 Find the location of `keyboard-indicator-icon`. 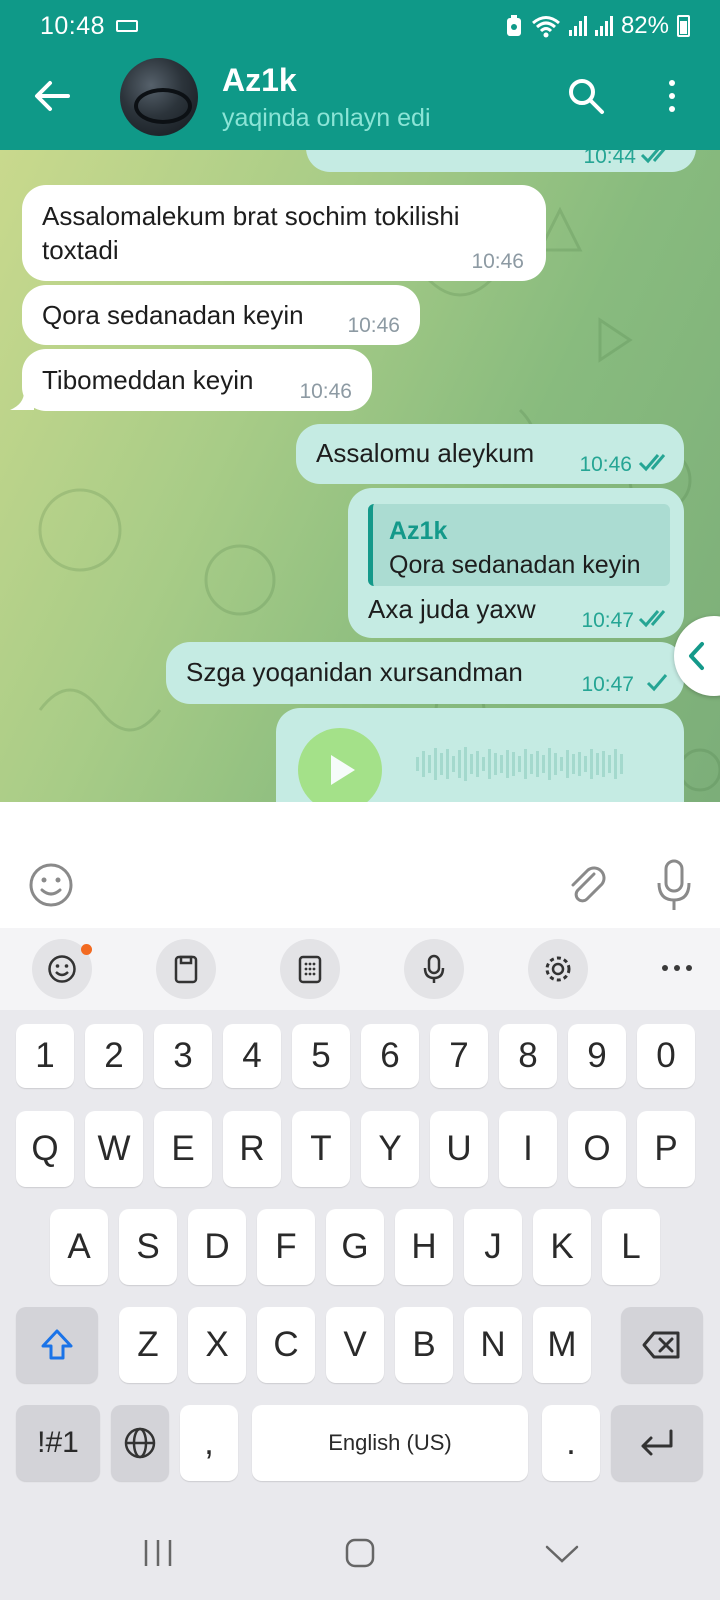

keyboard-indicator-icon is located at coordinates (127, 26).